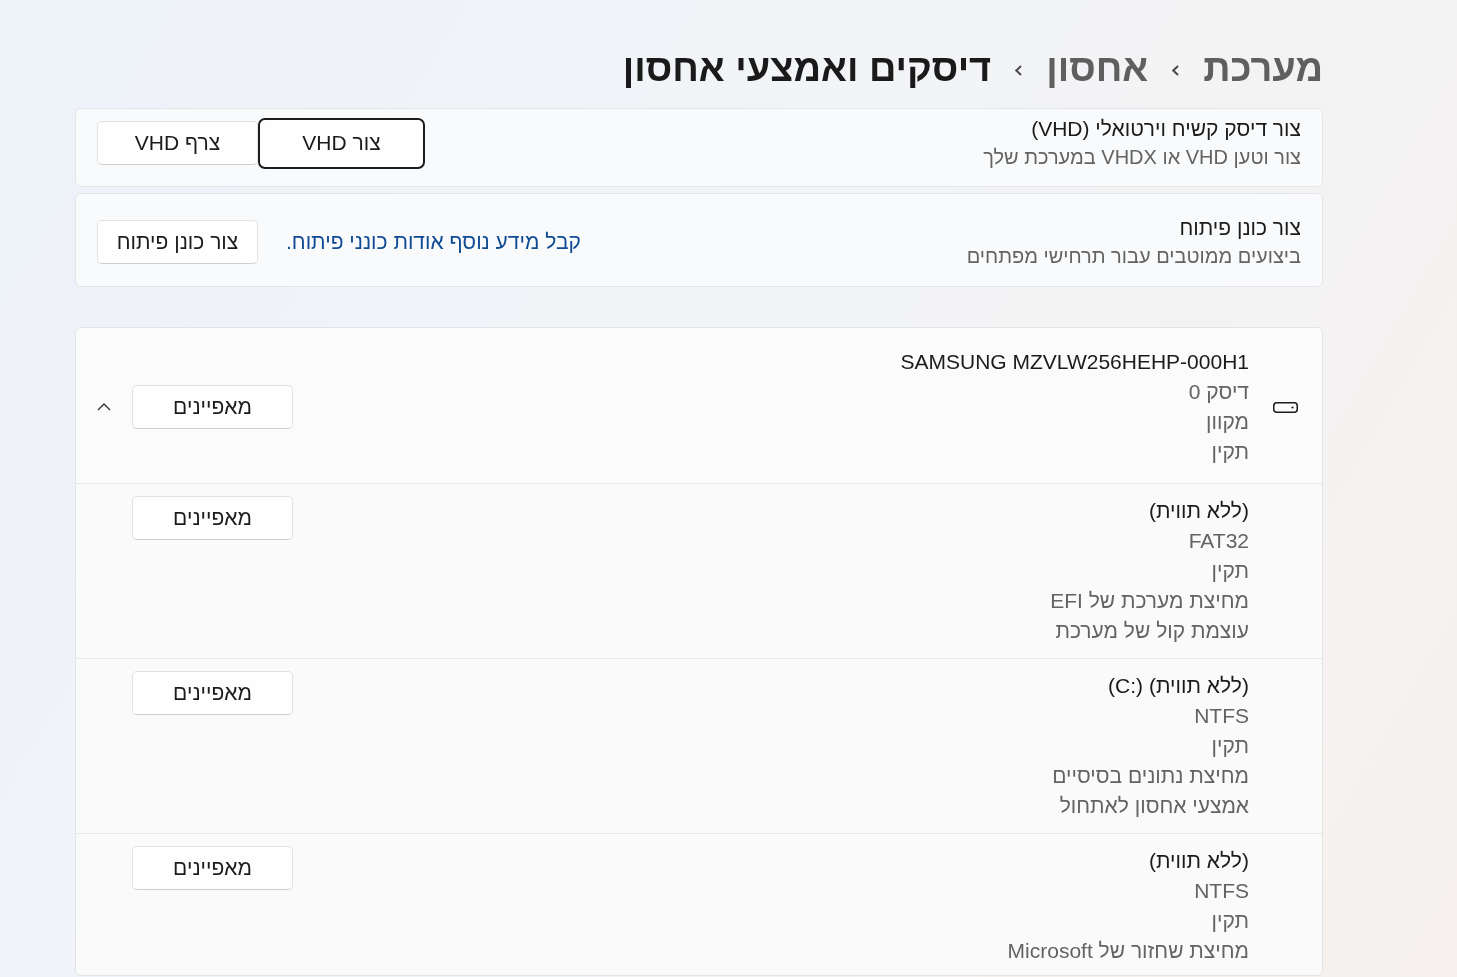 Image resolution: width=1457 pixels, height=977 pixels. What do you see at coordinates (1218, 541) in the screenshot?
I see `partition-detail: FAT32` at bounding box center [1218, 541].